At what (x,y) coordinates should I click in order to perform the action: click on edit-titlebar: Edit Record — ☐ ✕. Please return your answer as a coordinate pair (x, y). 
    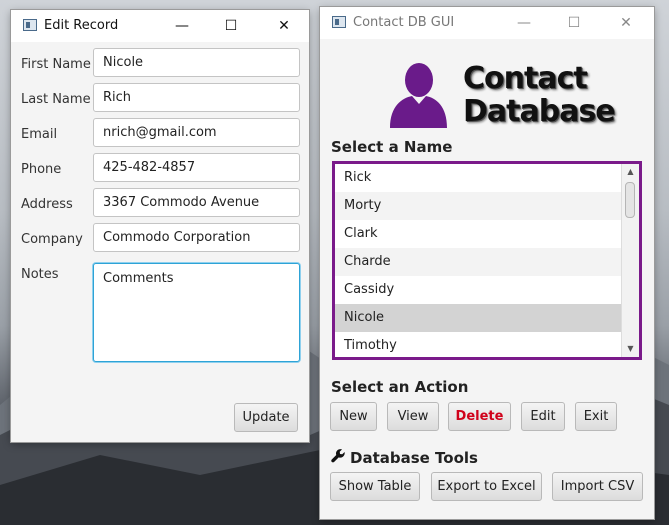
    Looking at the image, I should click on (160, 26).